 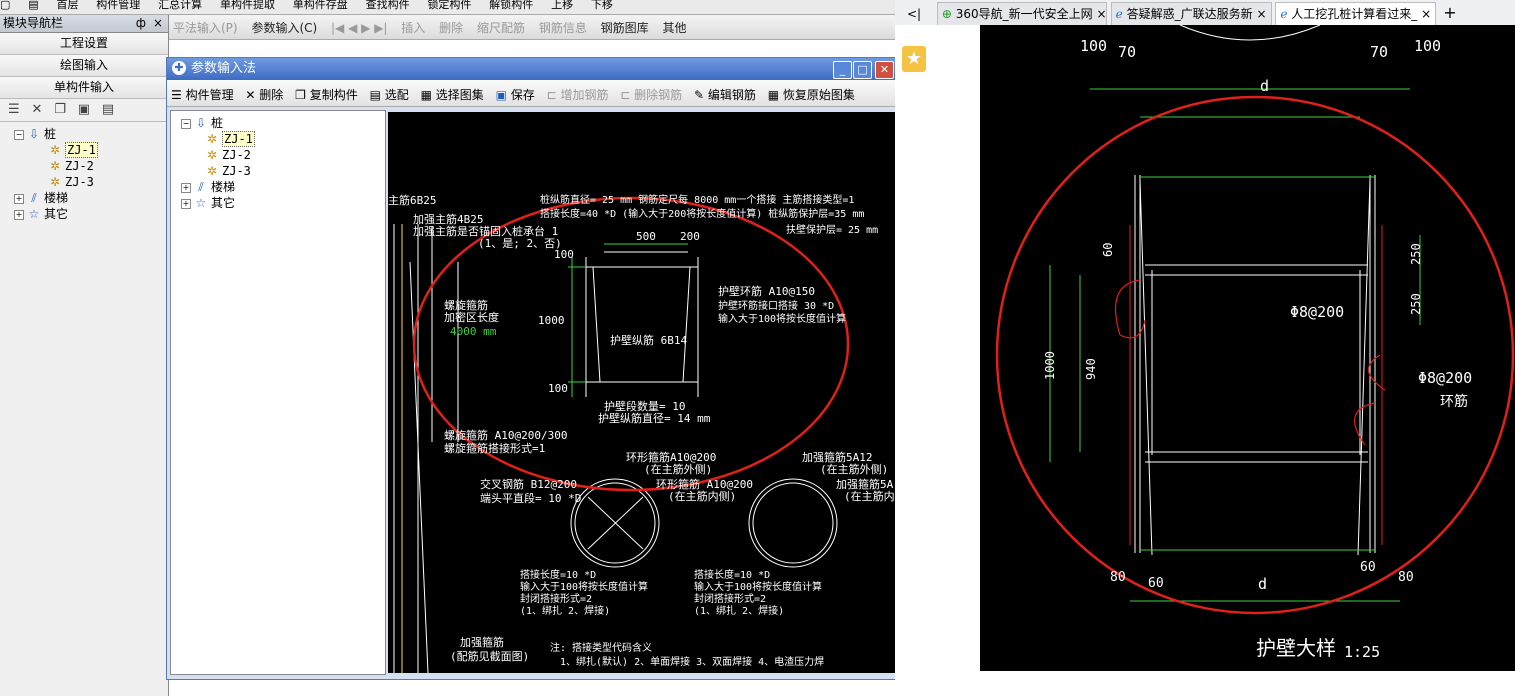 What do you see at coordinates (627, 95) in the screenshot?
I see `delete-rebar-icon: ⊏` at bounding box center [627, 95].